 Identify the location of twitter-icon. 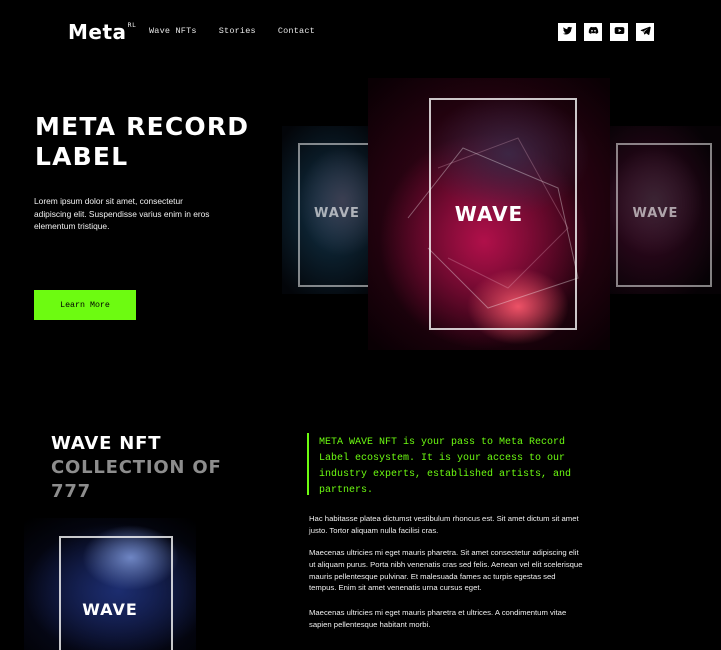
(567, 32).